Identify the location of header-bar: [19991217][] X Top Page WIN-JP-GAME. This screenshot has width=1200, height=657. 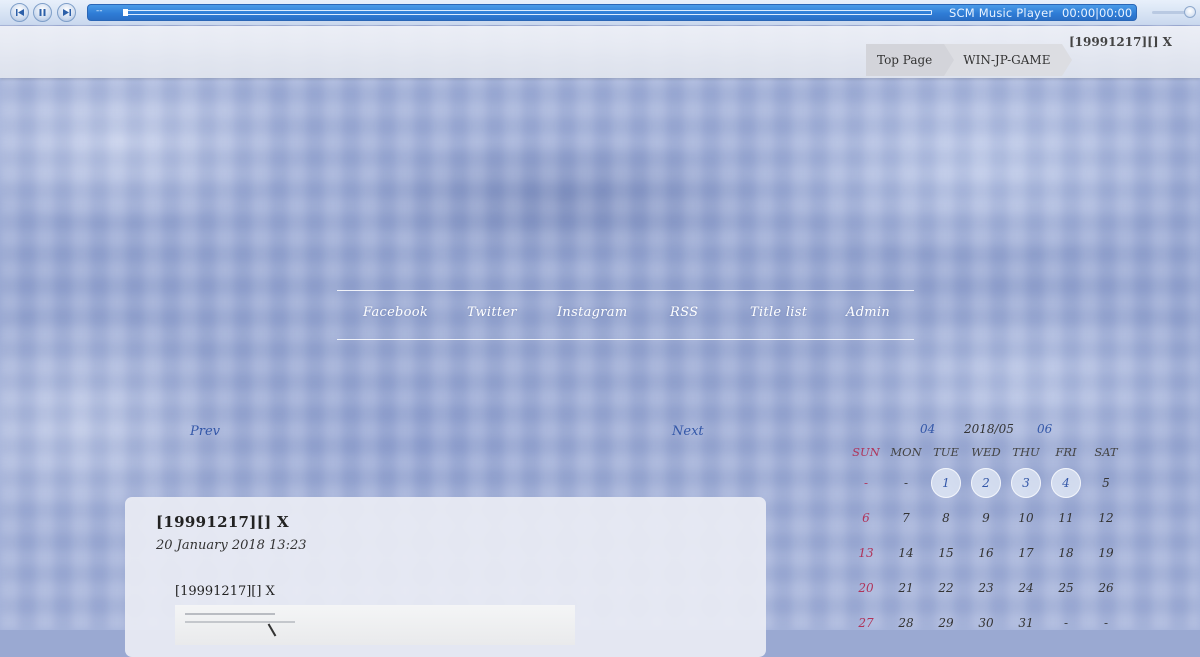
(600, 52).